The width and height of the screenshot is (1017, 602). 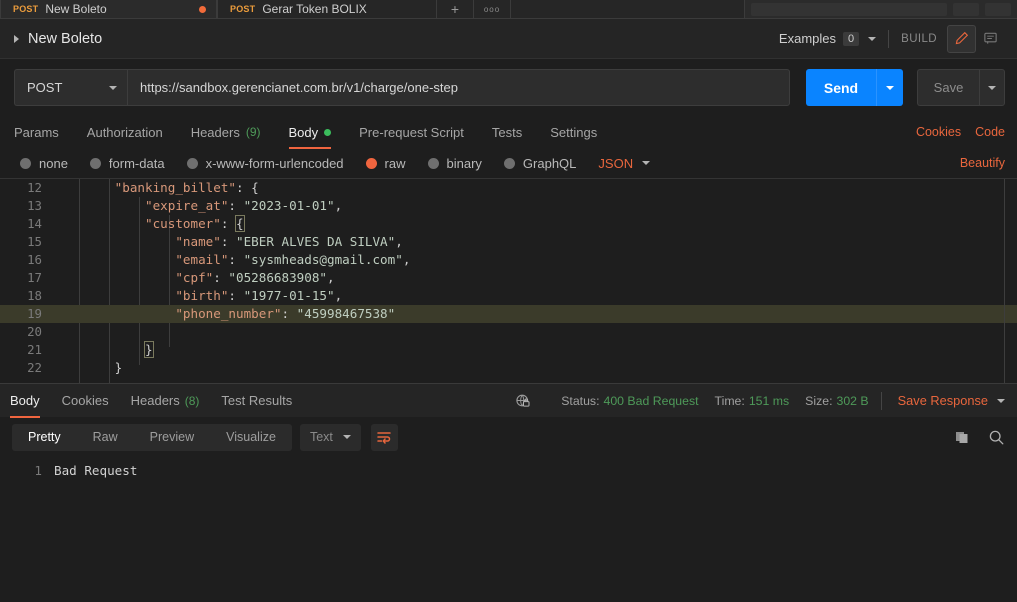 What do you see at coordinates (105, 437) in the screenshot?
I see `view-mode-raw: Raw` at bounding box center [105, 437].